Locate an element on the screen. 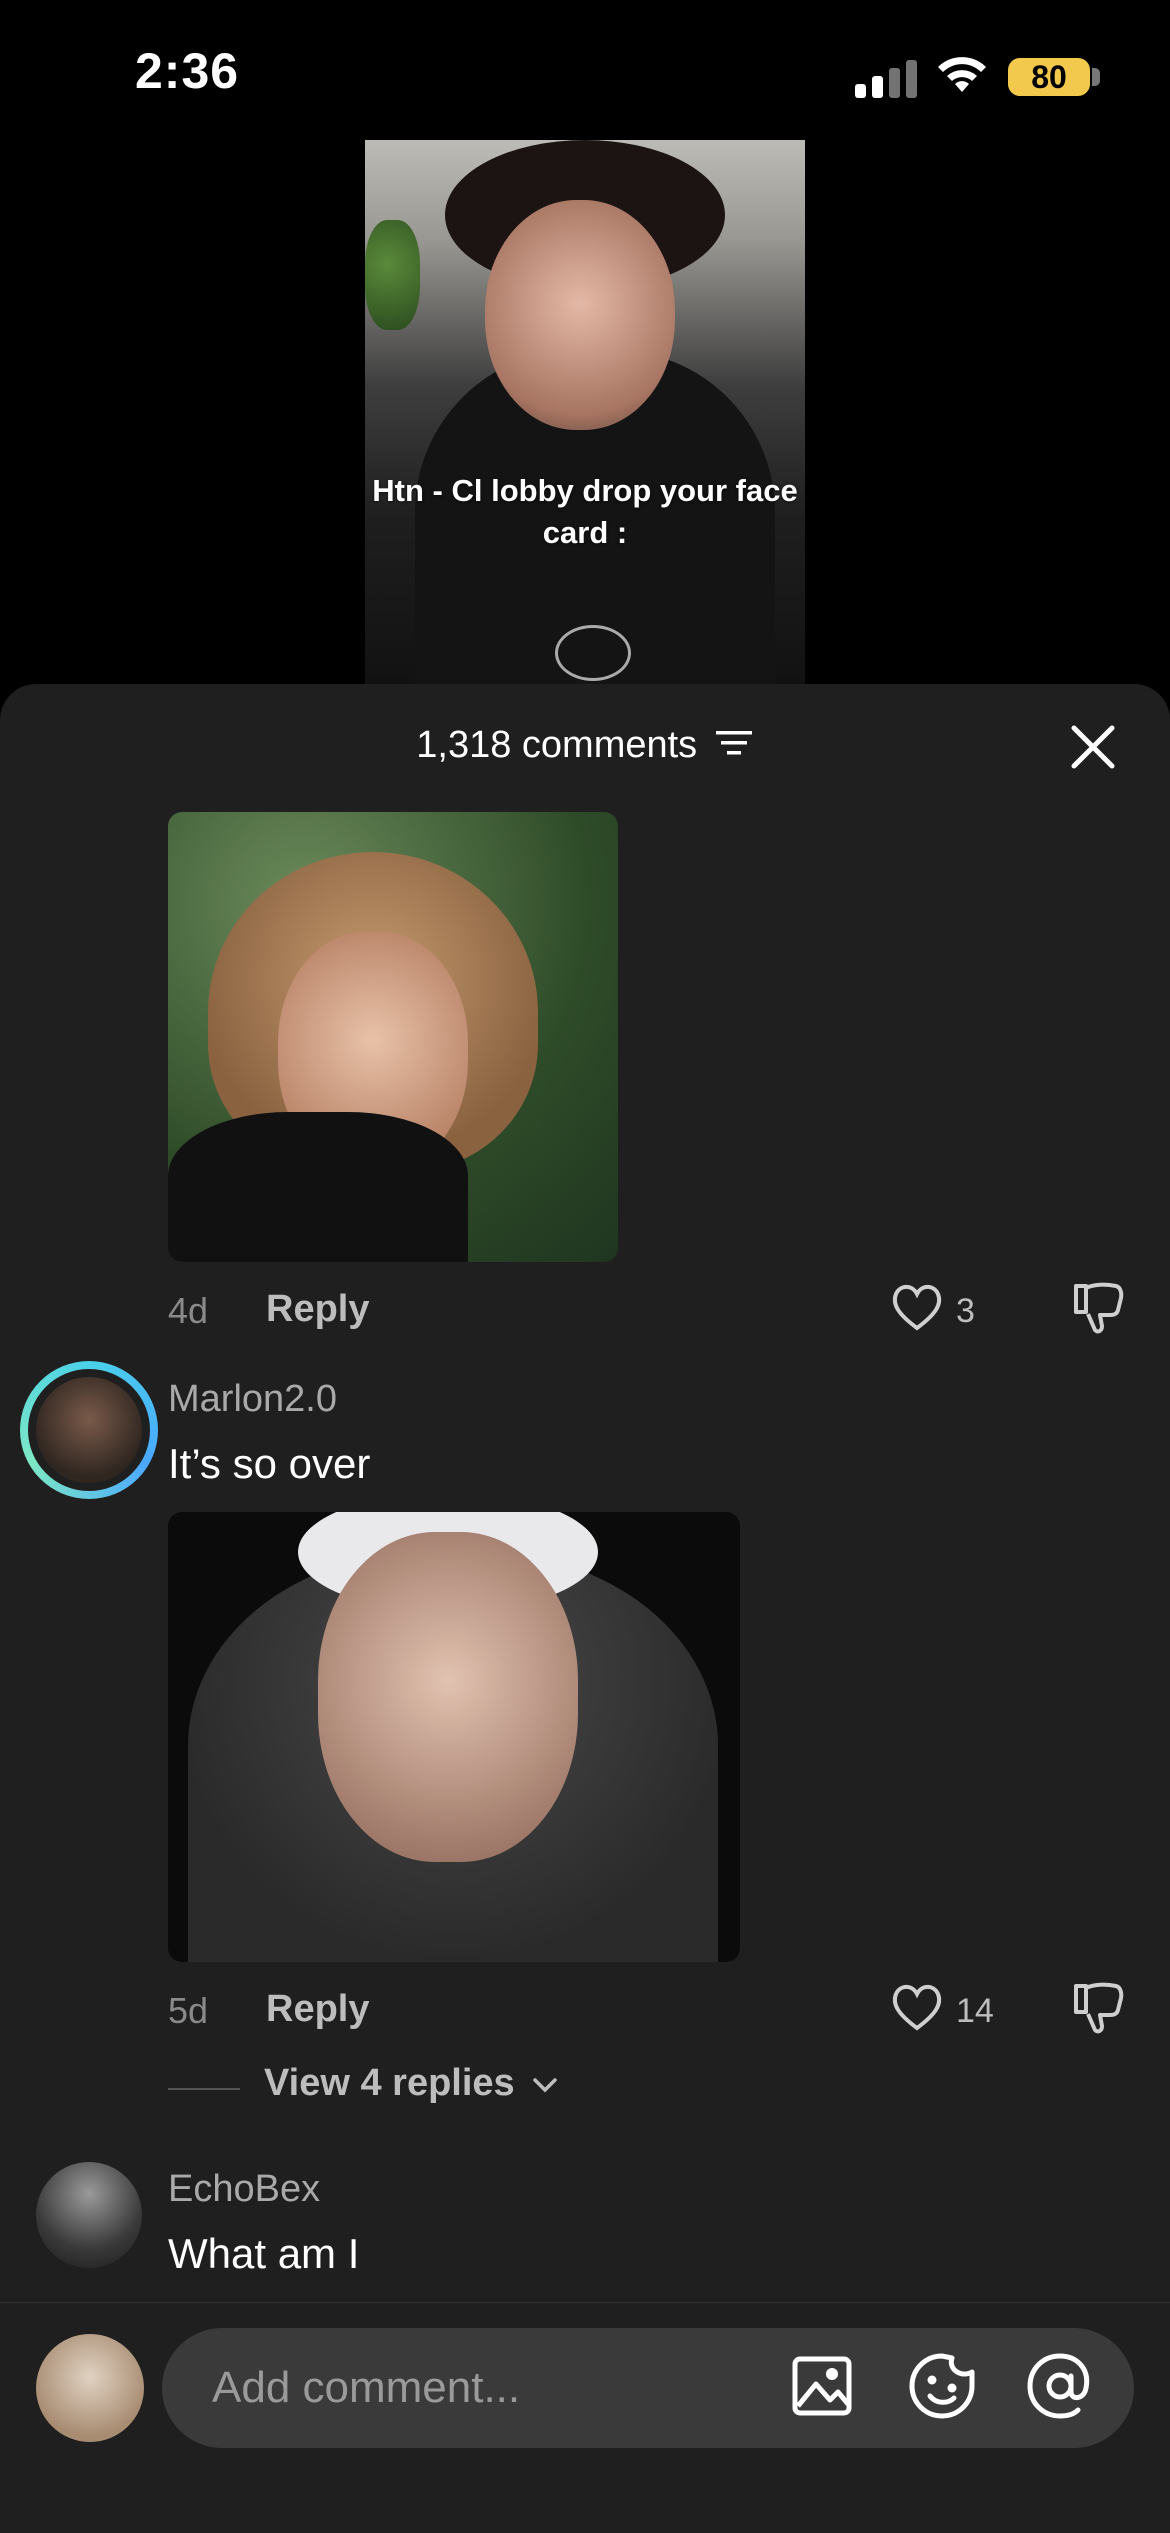 The image size is (1170, 2533). signal-icon is located at coordinates (886, 78).